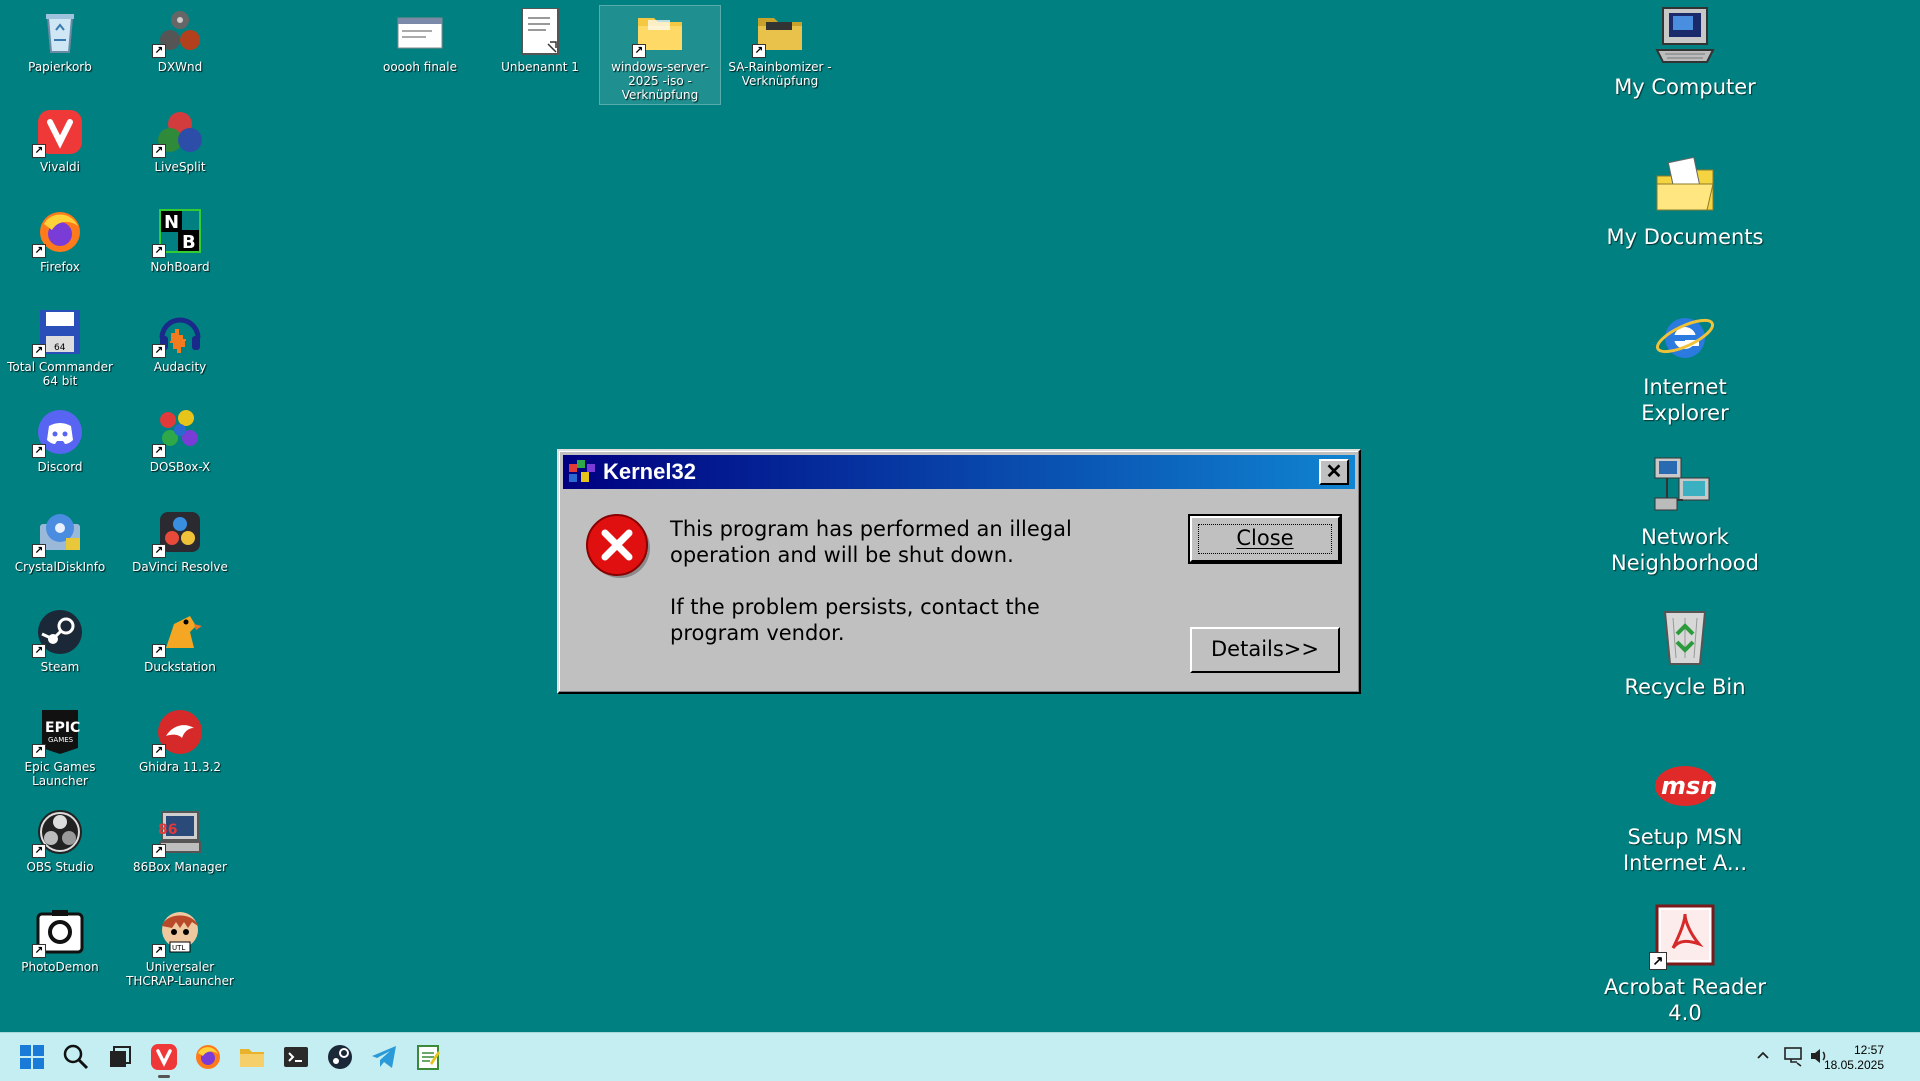  Describe the element at coordinates (1685, 687) in the screenshot. I see `desktop-icon-label: Recycle Bin` at that location.